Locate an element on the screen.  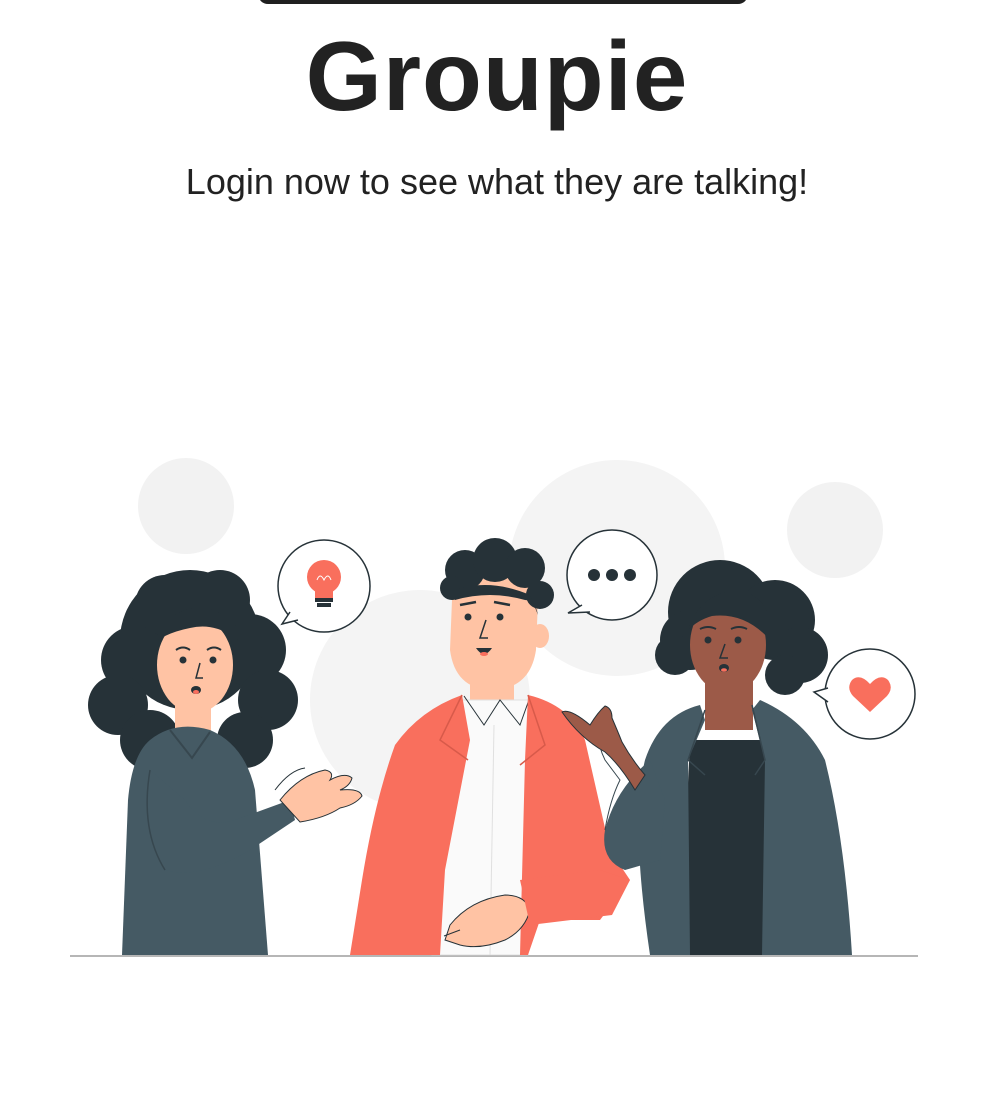
ellipsis-bubble is located at coordinates (612, 575).